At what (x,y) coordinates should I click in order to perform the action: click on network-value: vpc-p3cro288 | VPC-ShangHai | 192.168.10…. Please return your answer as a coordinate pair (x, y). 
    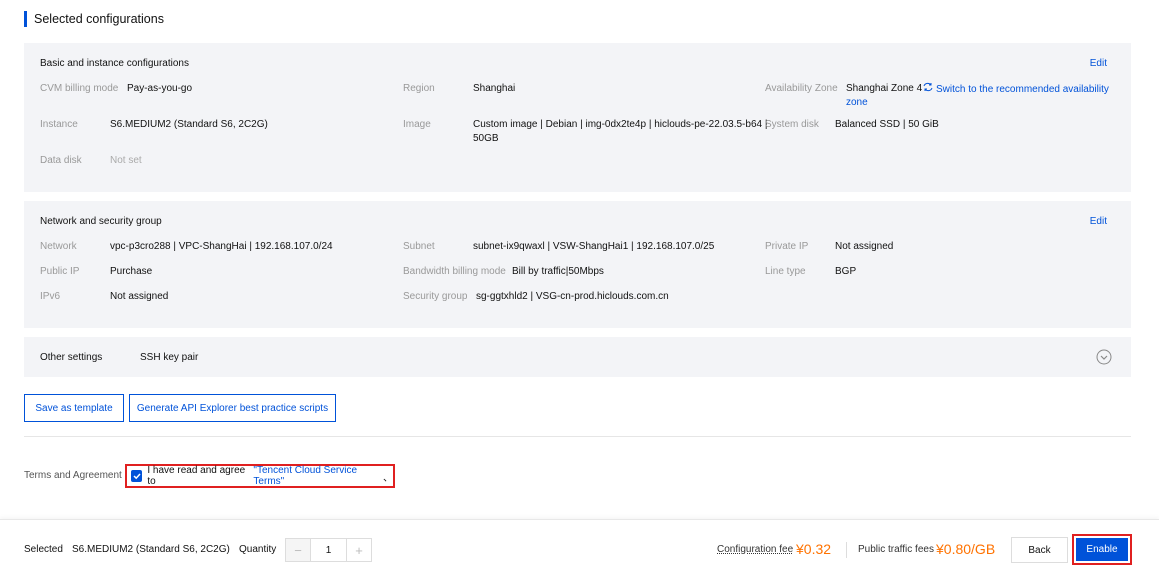
    Looking at the image, I should click on (221, 246).